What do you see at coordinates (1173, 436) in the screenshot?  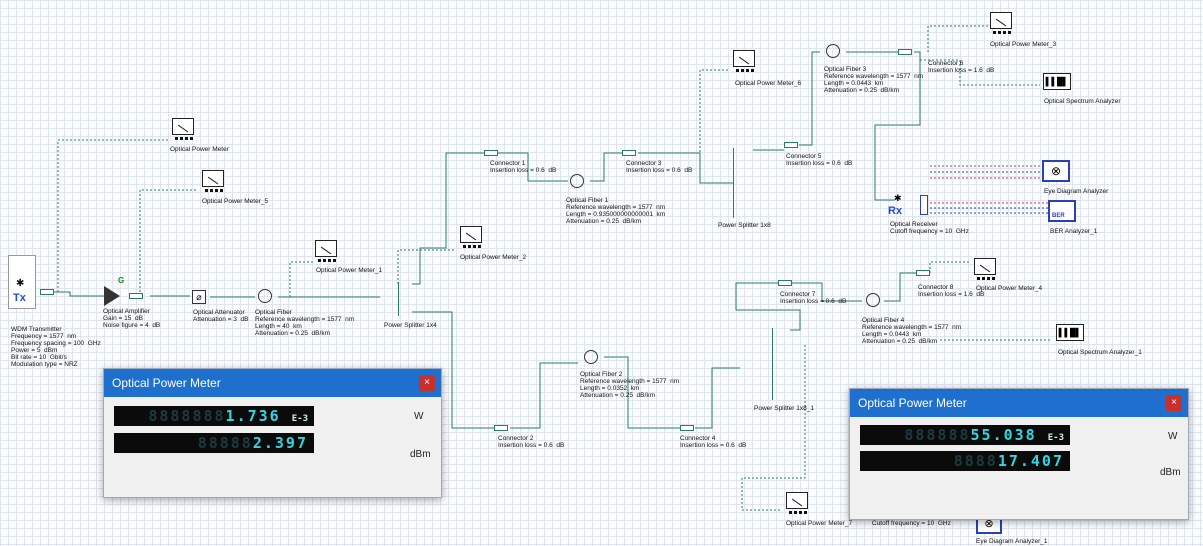 I see `watt-unit: W` at bounding box center [1173, 436].